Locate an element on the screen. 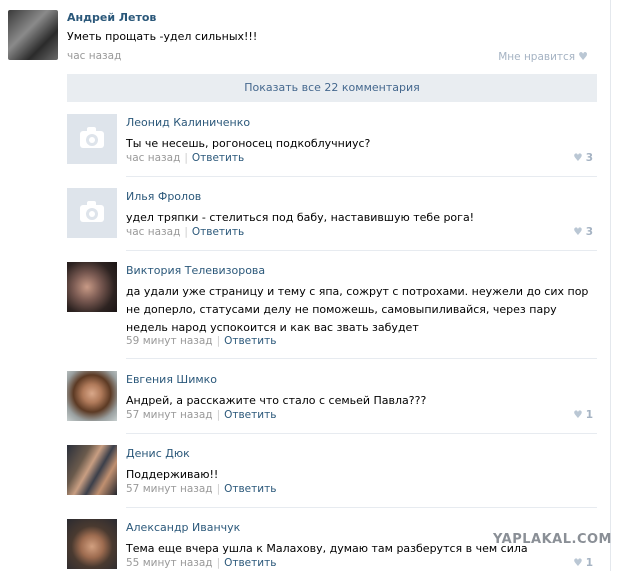  comment-meta: 55 минут назад | Ответить is located at coordinates (201, 563).